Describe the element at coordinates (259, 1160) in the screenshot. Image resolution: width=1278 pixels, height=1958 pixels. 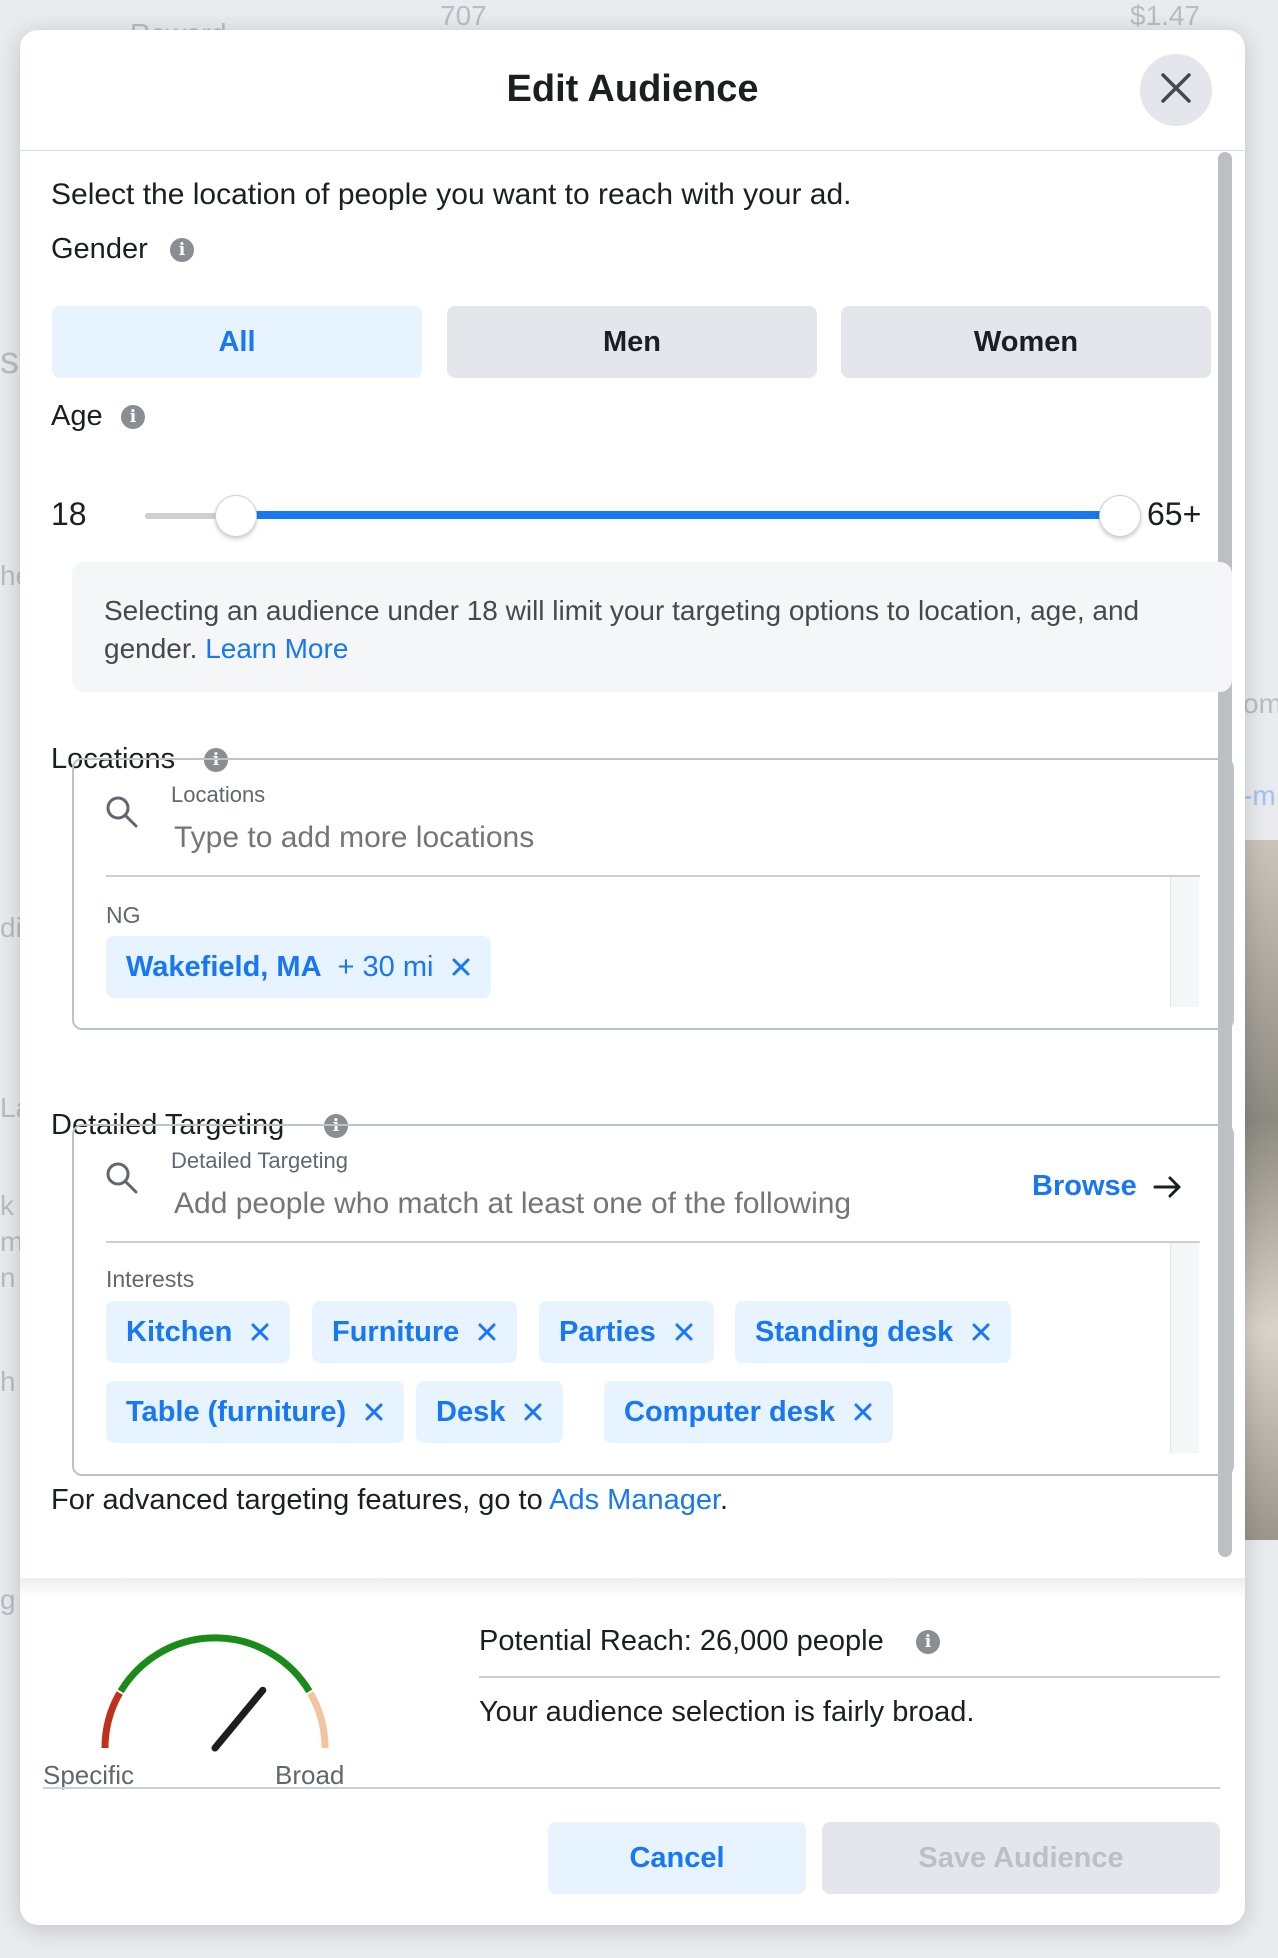
I see `detailed-targeting-field-label: Detailed Targeting` at that location.